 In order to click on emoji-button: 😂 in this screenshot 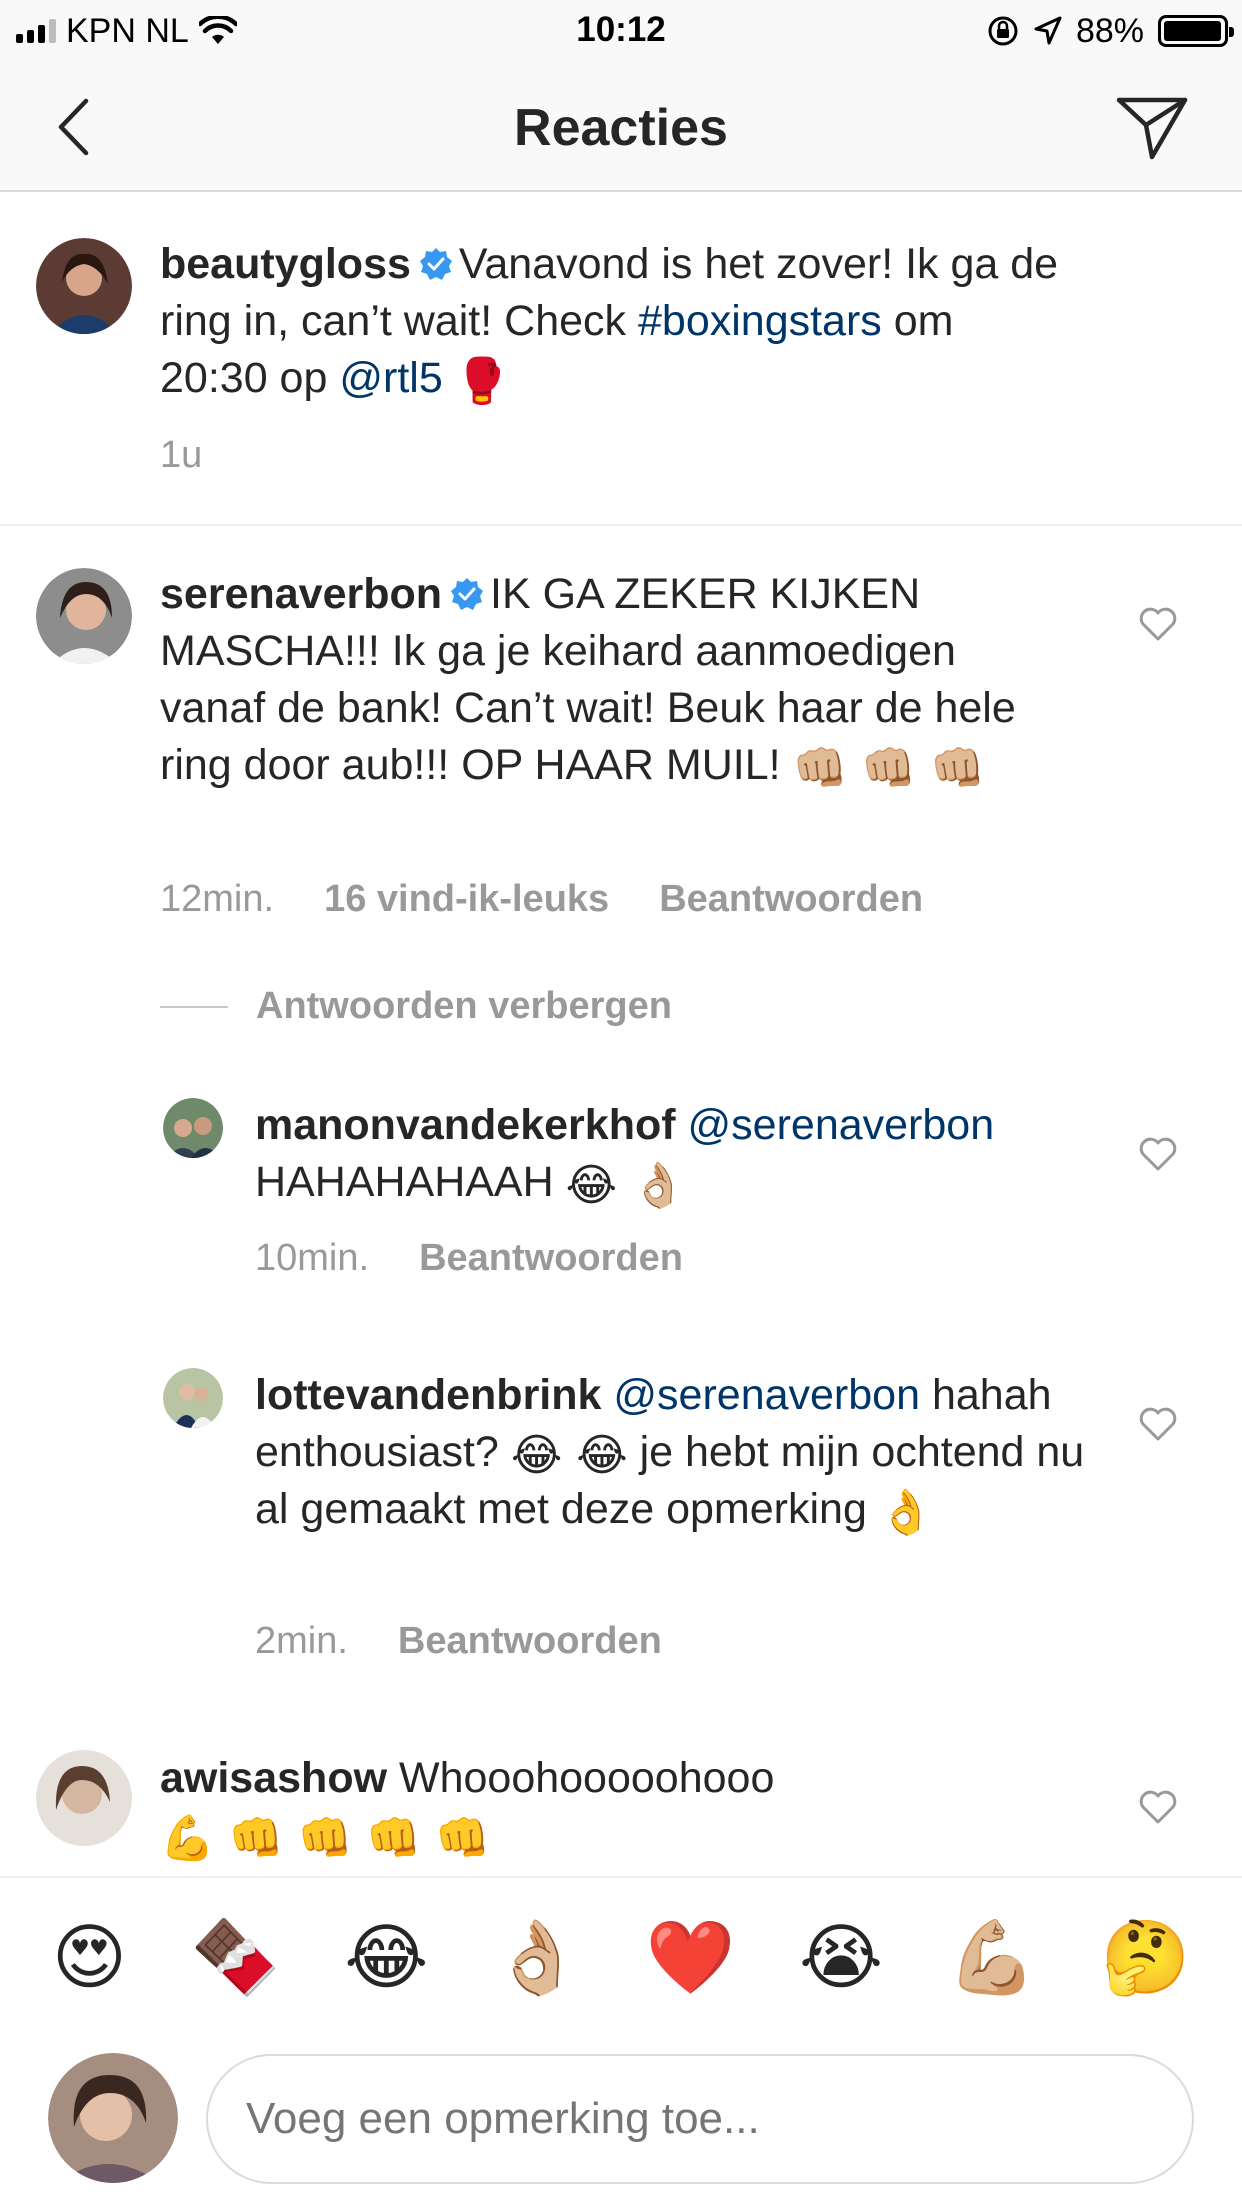, I will do `click(386, 1957)`.